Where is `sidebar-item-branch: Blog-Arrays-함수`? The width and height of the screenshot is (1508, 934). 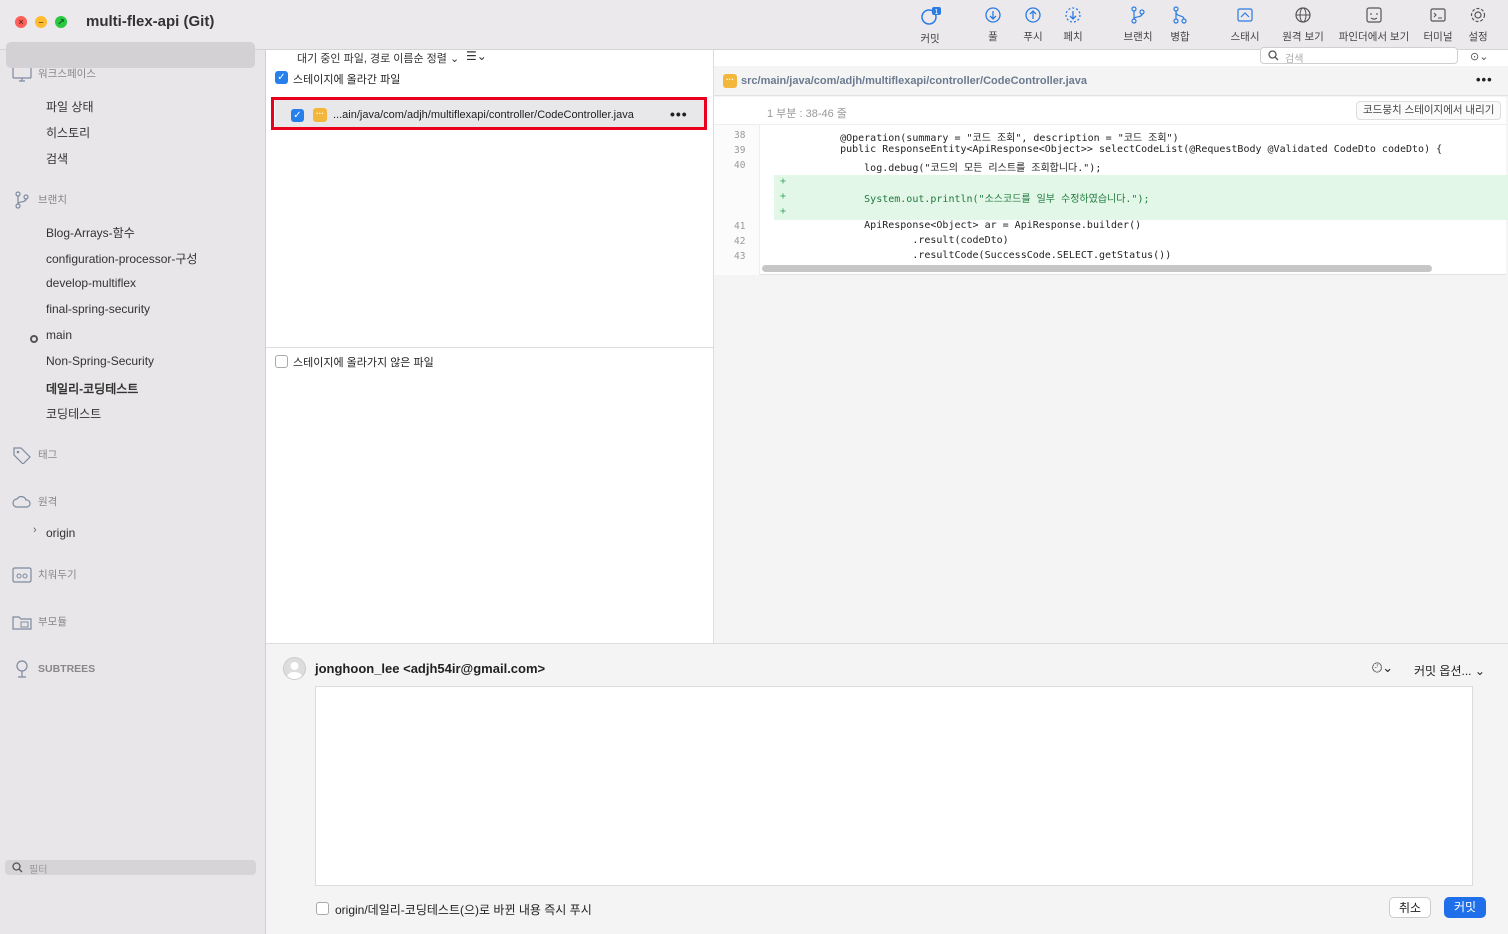 sidebar-item-branch: Blog-Arrays-함수 is located at coordinates (90, 232).